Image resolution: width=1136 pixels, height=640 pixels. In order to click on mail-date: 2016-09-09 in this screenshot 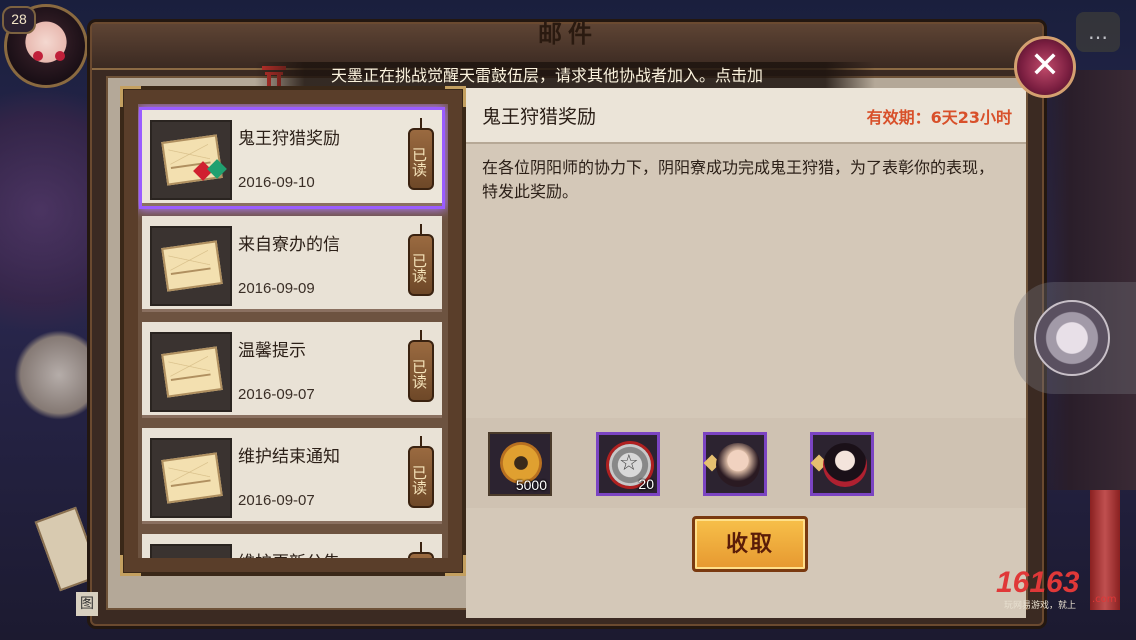, I will do `click(276, 288)`.